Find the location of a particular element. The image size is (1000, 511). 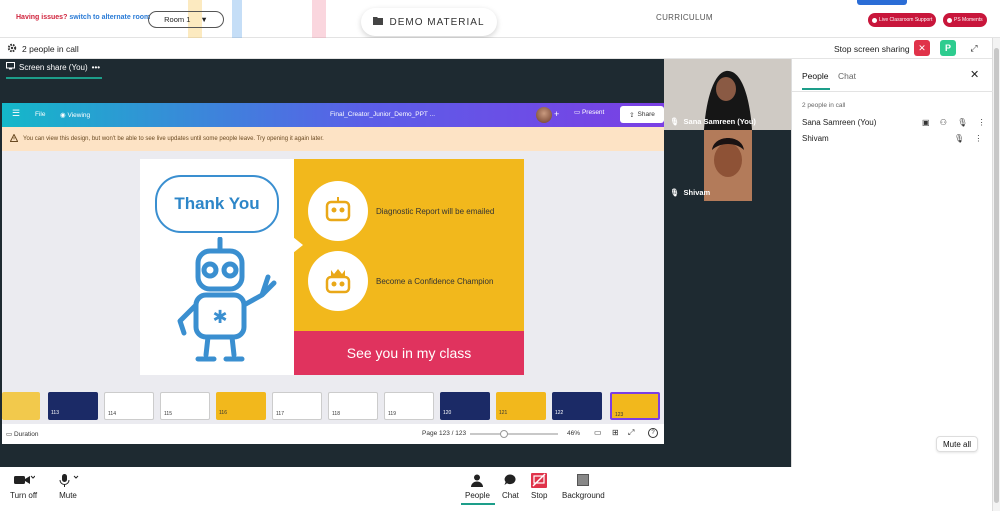

video-tile-shivam: 🎙 Shivam is located at coordinates (727, 165).